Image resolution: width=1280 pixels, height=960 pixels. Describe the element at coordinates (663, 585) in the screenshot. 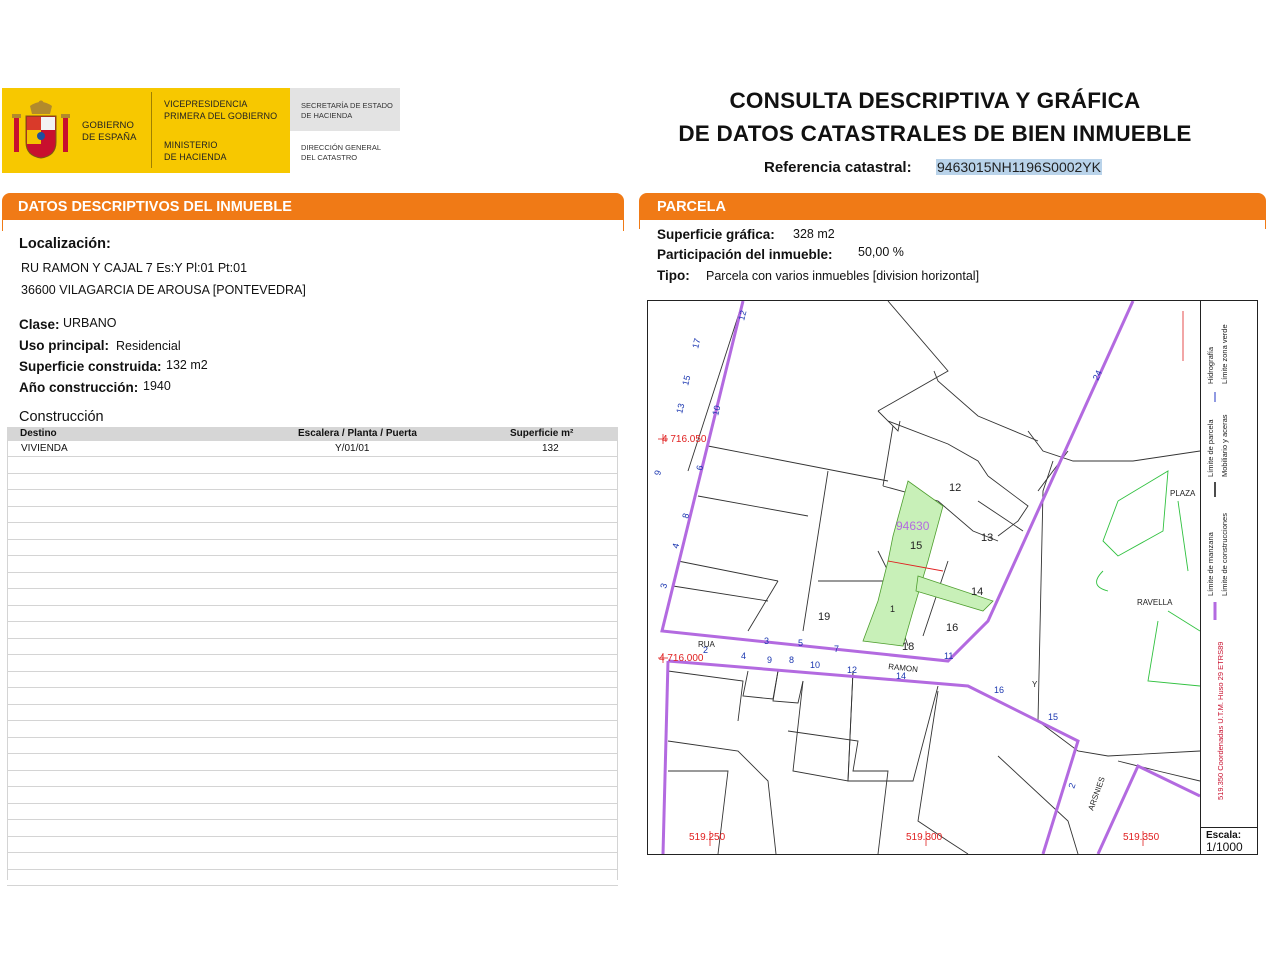

I see `map-number-3c: 3` at that location.